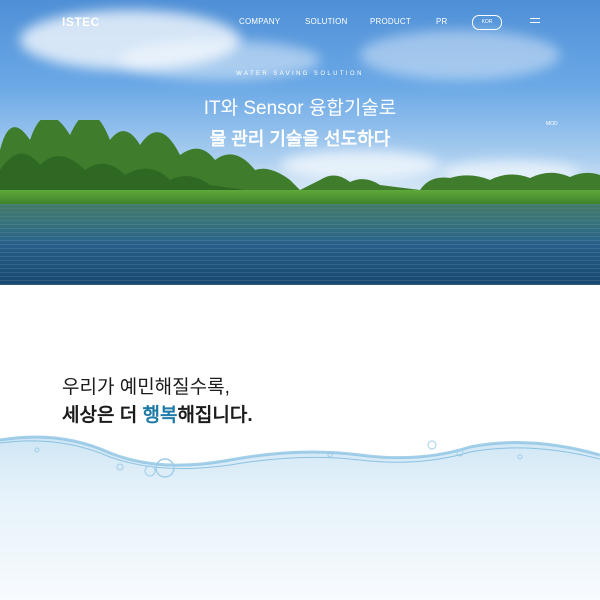  What do you see at coordinates (259, 21) in the screenshot?
I see `nav-item-company: COMPANY` at bounding box center [259, 21].